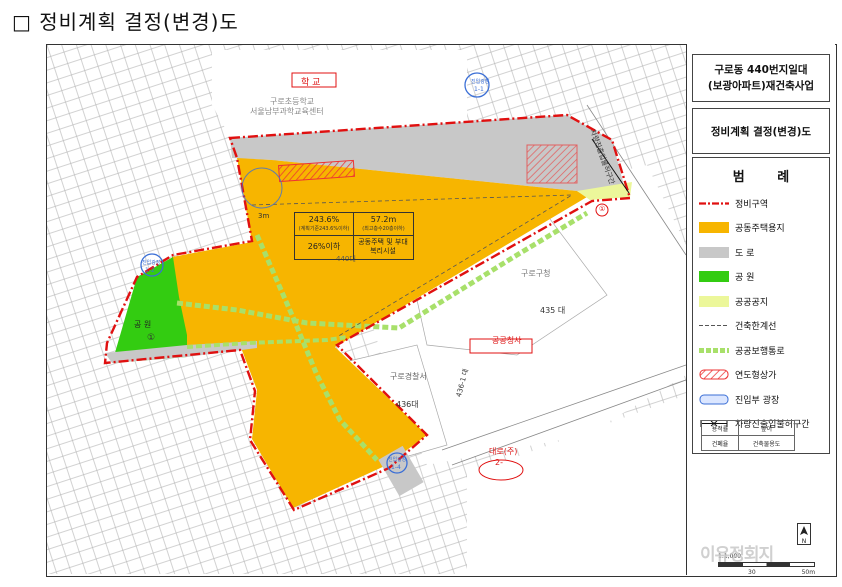  What do you see at coordinates (151, 263) in the screenshot?
I see `plaza-2-label: 진입광장` at bounding box center [151, 263].